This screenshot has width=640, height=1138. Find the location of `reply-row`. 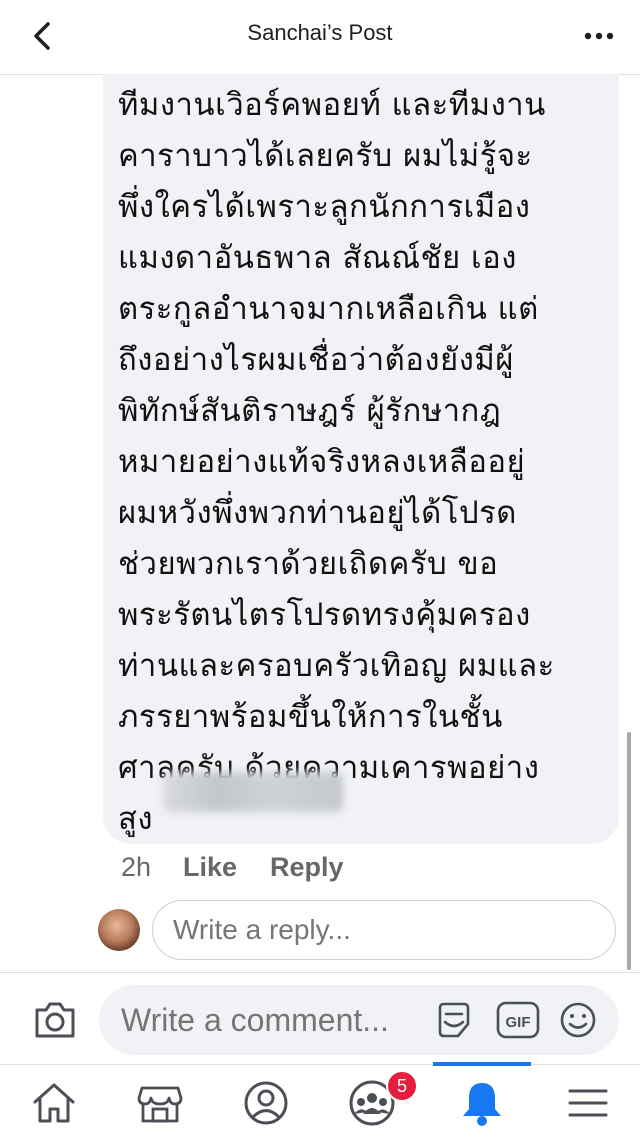

reply-row is located at coordinates (320, 931).